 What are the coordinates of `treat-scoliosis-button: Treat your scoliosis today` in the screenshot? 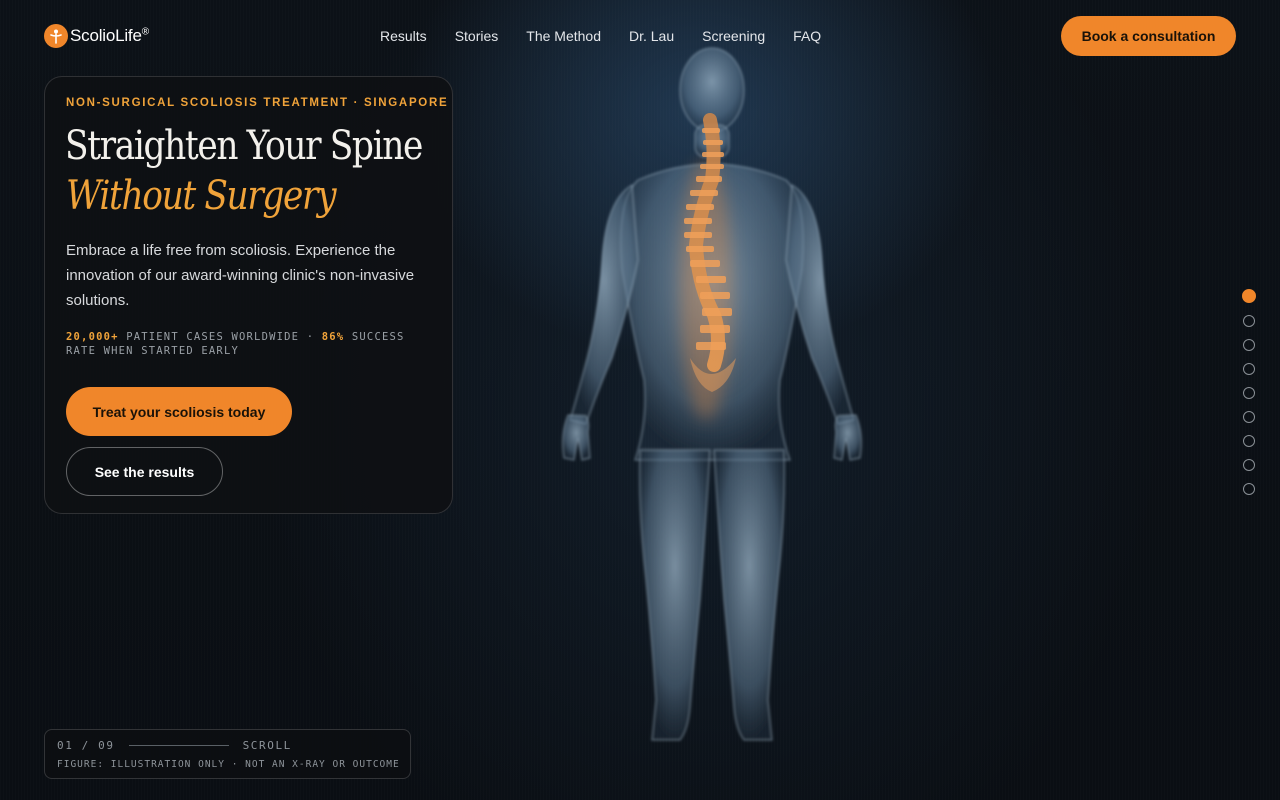 It's located at (179, 411).